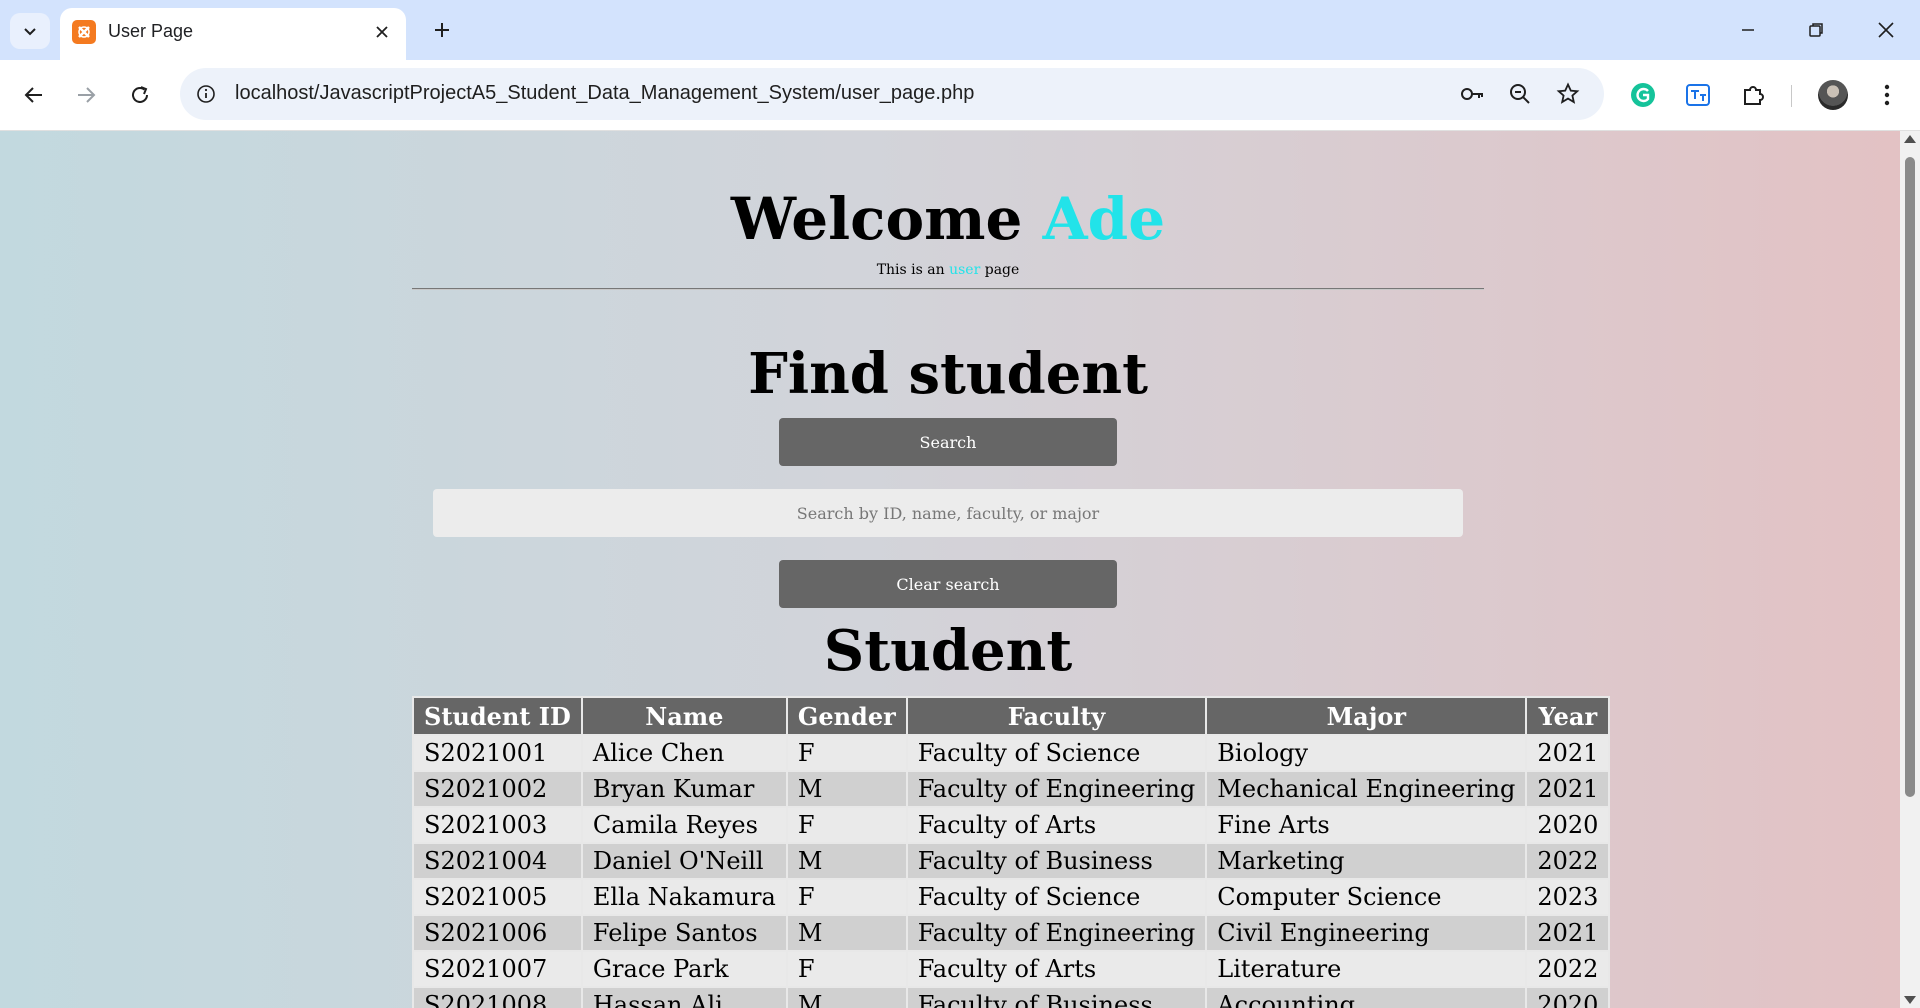 The height and width of the screenshot is (1008, 1920). What do you see at coordinates (497, 825) in the screenshot?
I see `table-cell: S2021003` at bounding box center [497, 825].